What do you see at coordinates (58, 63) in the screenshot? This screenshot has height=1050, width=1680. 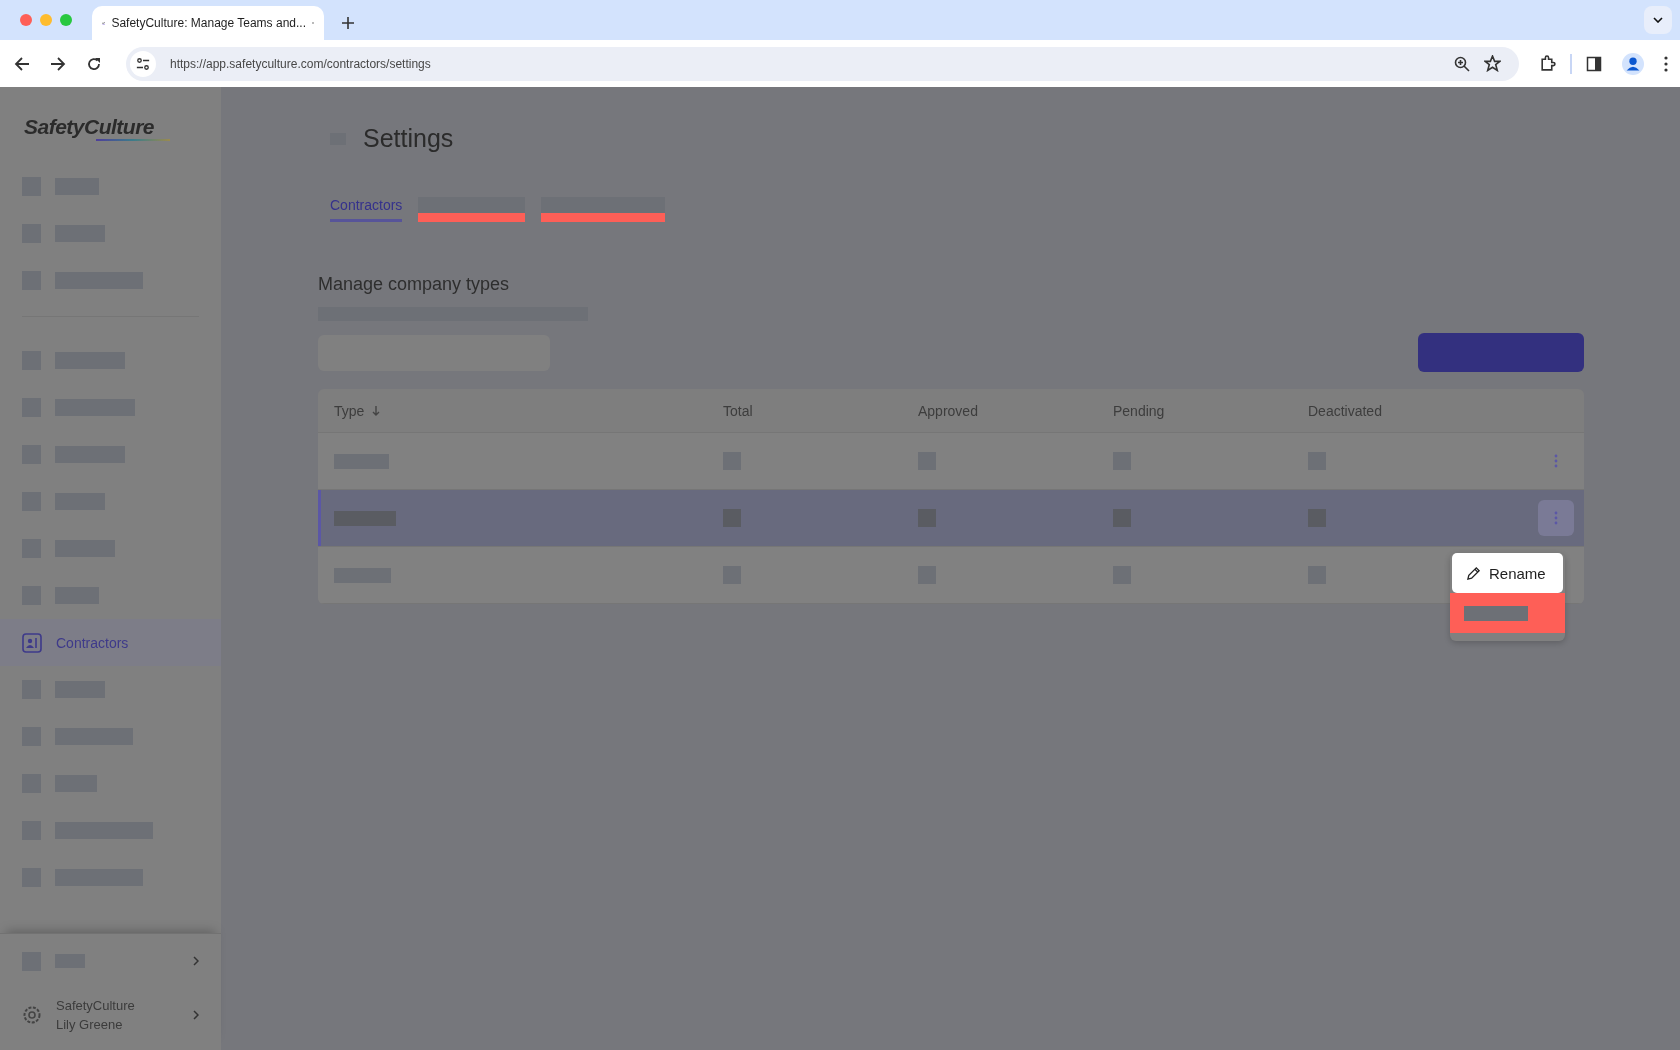 I see `forward-arrow-icon` at bounding box center [58, 63].